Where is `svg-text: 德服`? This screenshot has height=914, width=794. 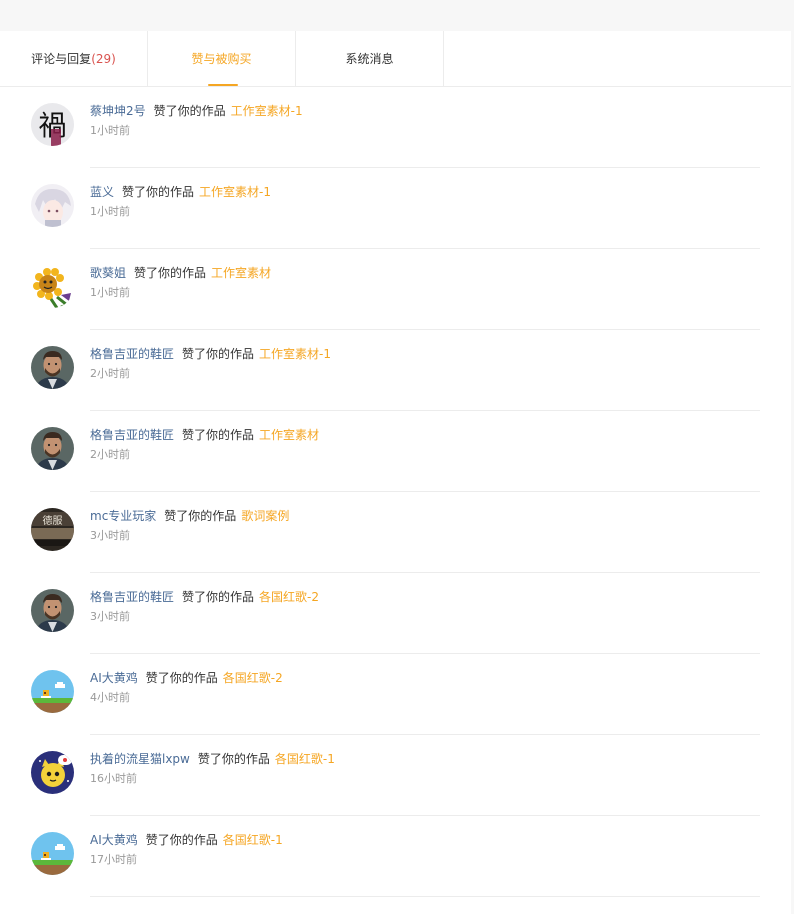
svg-text: 德服 is located at coordinates (53, 520).